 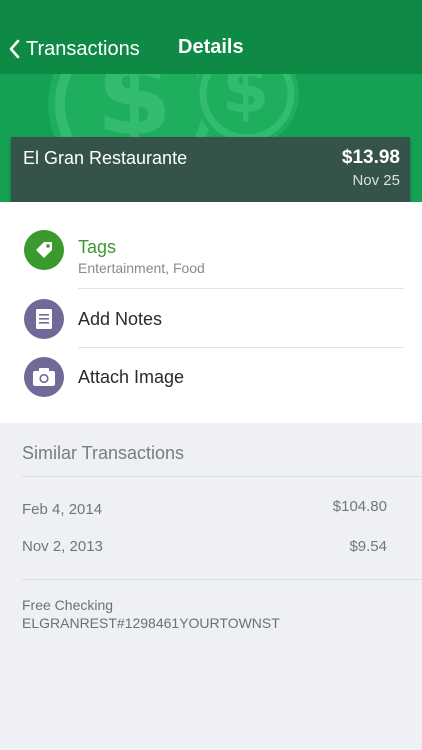 What do you see at coordinates (44, 250) in the screenshot?
I see `tag-icon` at bounding box center [44, 250].